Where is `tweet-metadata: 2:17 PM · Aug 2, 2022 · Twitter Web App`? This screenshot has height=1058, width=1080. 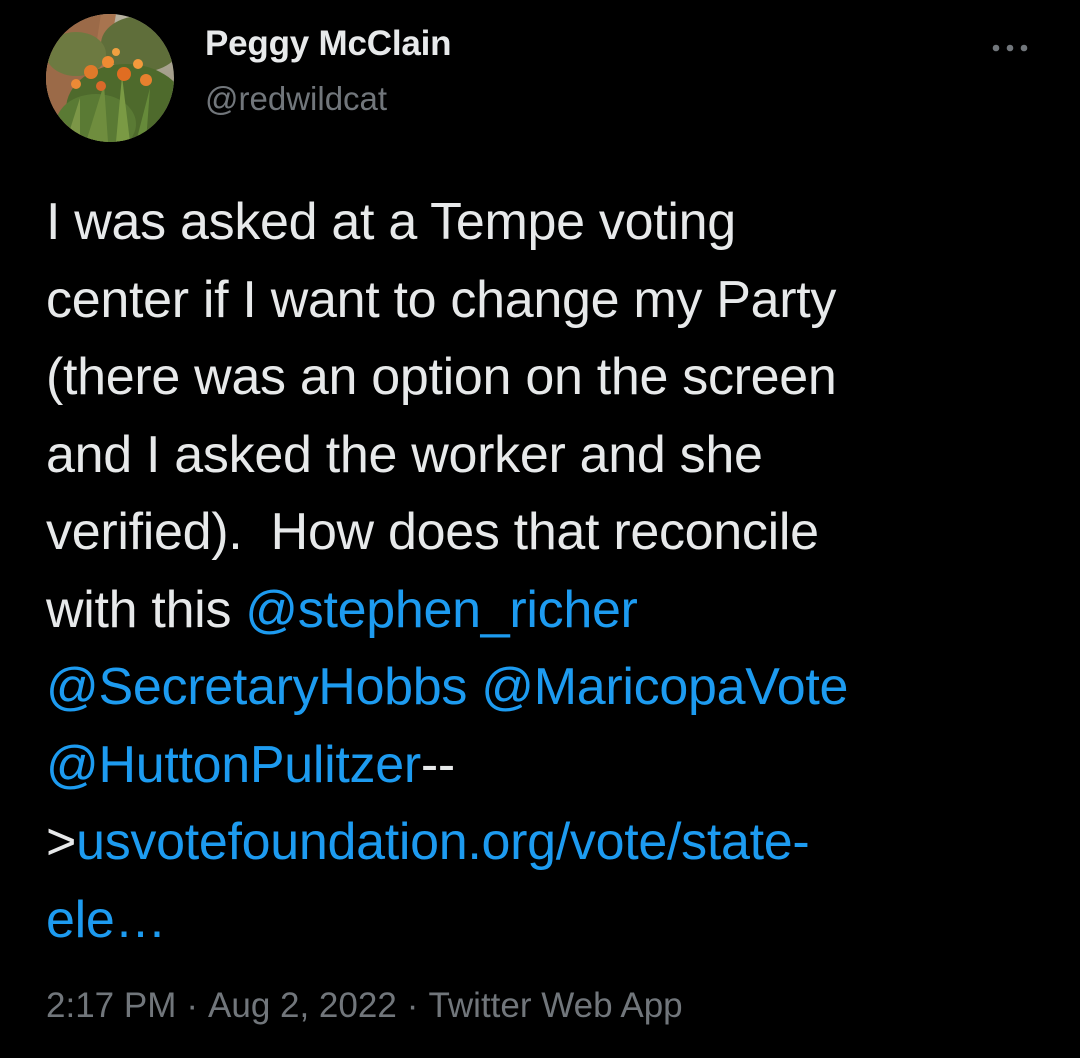 tweet-metadata: 2:17 PM · Aug 2, 2022 · Twitter Web App is located at coordinates (364, 1006).